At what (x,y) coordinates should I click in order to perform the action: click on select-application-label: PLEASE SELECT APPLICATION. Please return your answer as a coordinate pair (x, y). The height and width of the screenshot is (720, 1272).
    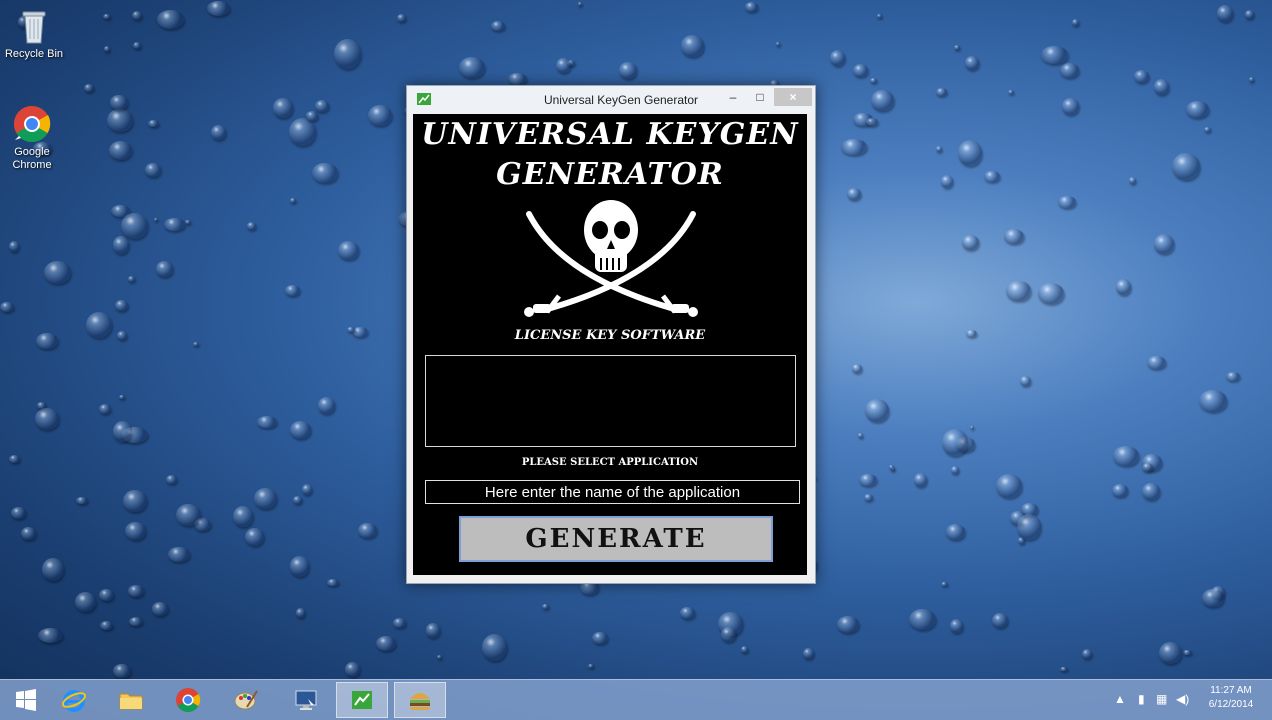
    Looking at the image, I should click on (610, 462).